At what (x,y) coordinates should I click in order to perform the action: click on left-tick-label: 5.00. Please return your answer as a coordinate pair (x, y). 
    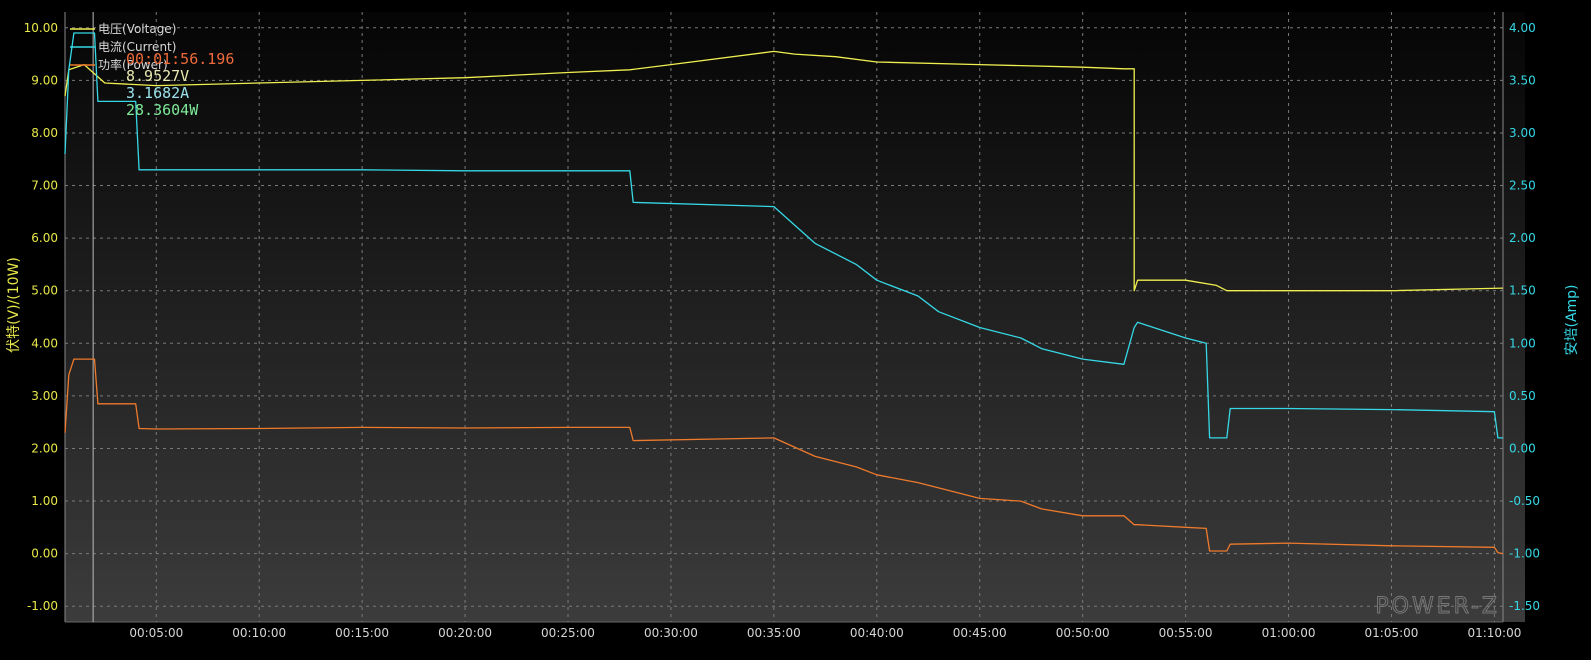
    Looking at the image, I should click on (44, 291).